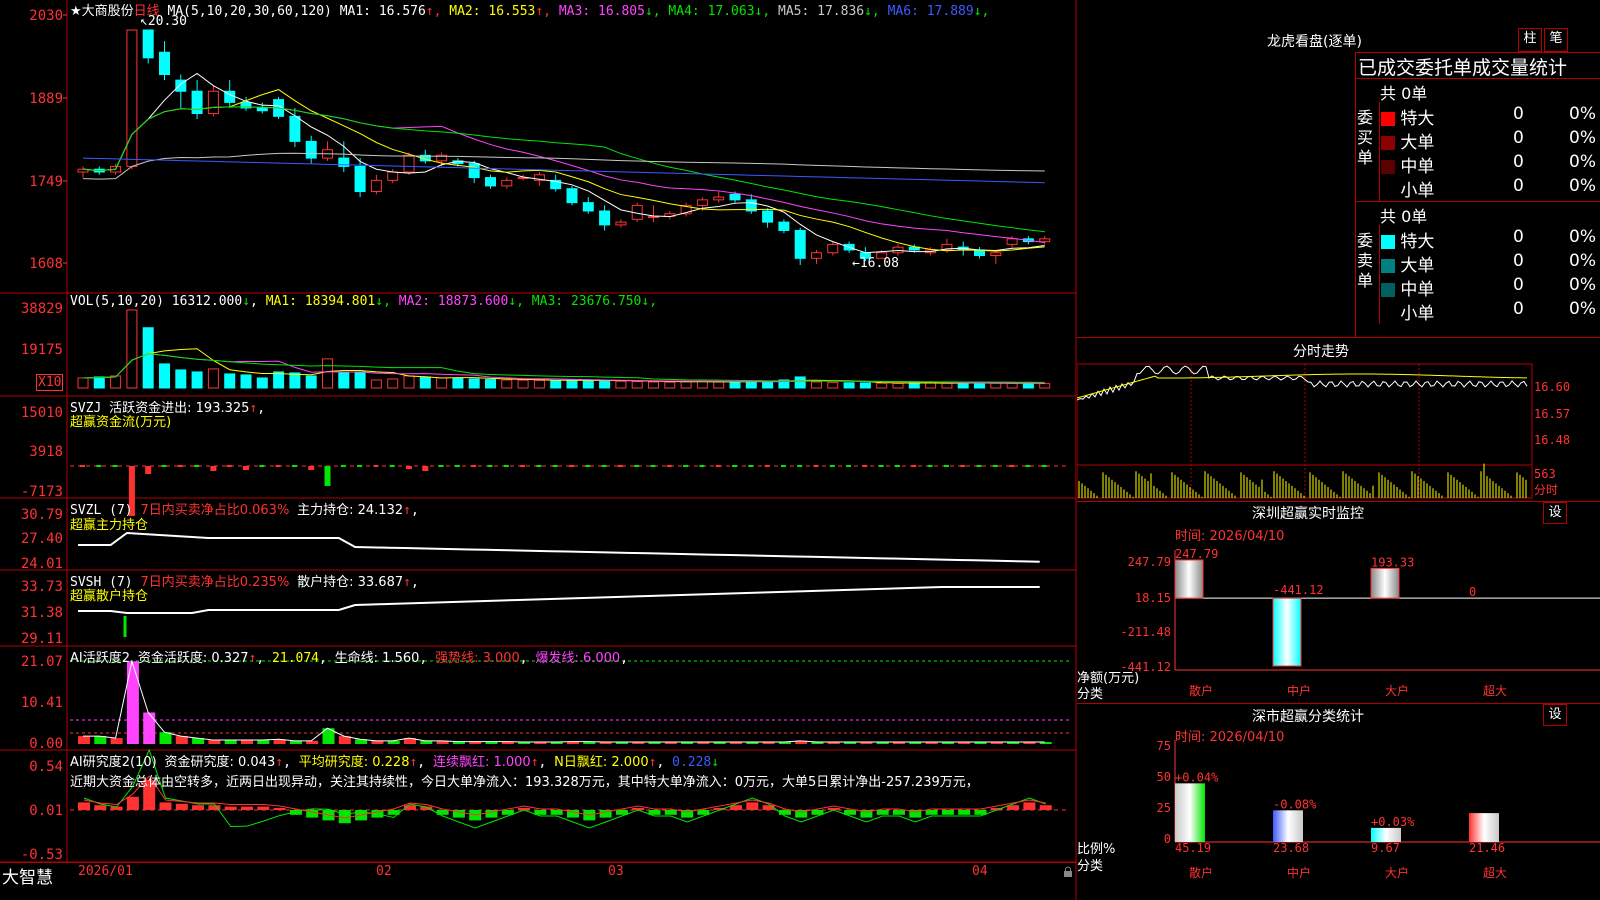 This screenshot has height=900, width=1600. What do you see at coordinates (817, 11) in the screenshot?
I see `ma5-value: MA5: 17.836` at bounding box center [817, 11].